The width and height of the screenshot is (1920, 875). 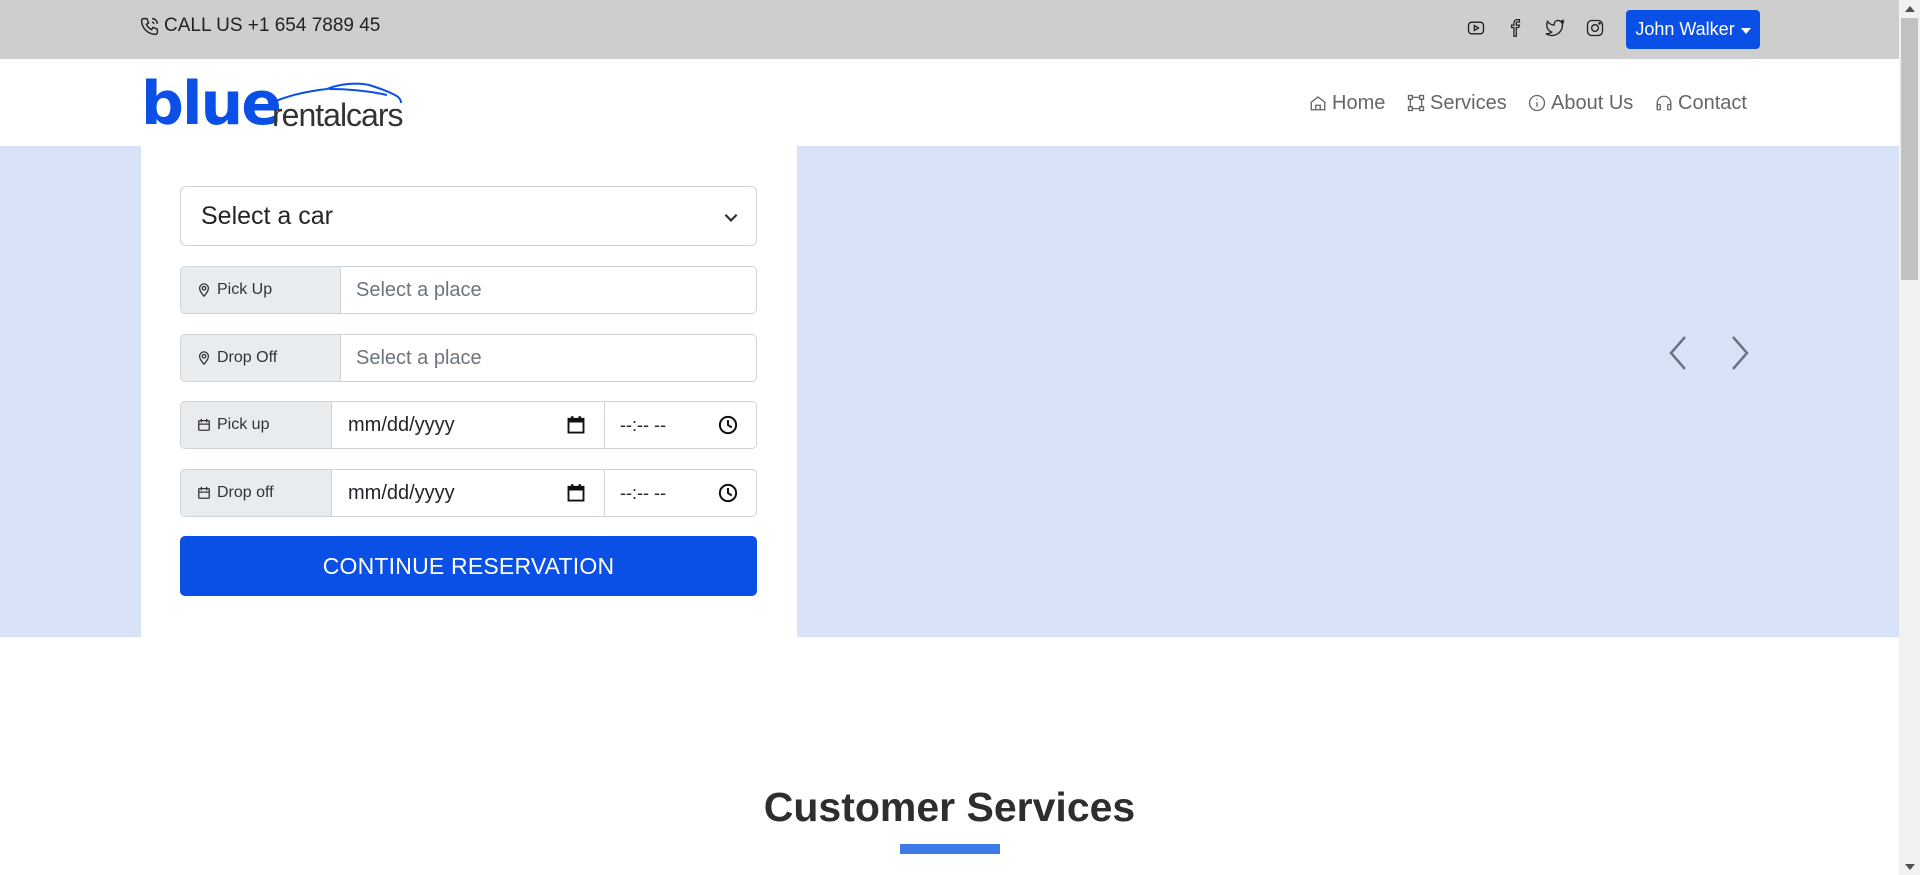 I want to click on home-icon, so click(x=1318, y=103).